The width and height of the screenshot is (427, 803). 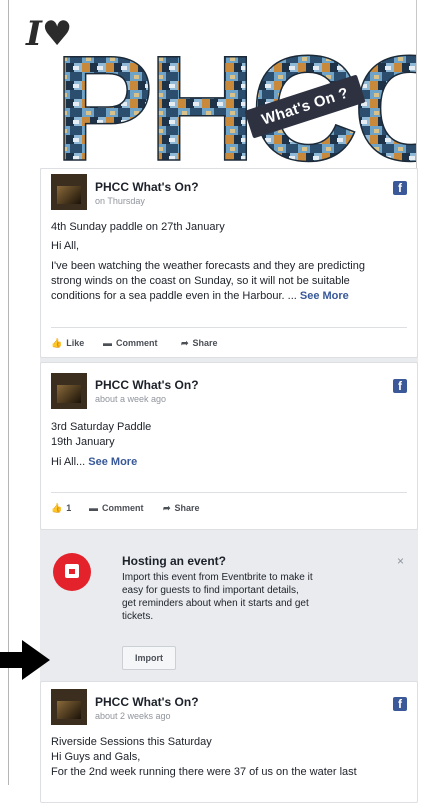 What do you see at coordinates (83, 442) in the screenshot?
I see `post-text-line: 19th January` at bounding box center [83, 442].